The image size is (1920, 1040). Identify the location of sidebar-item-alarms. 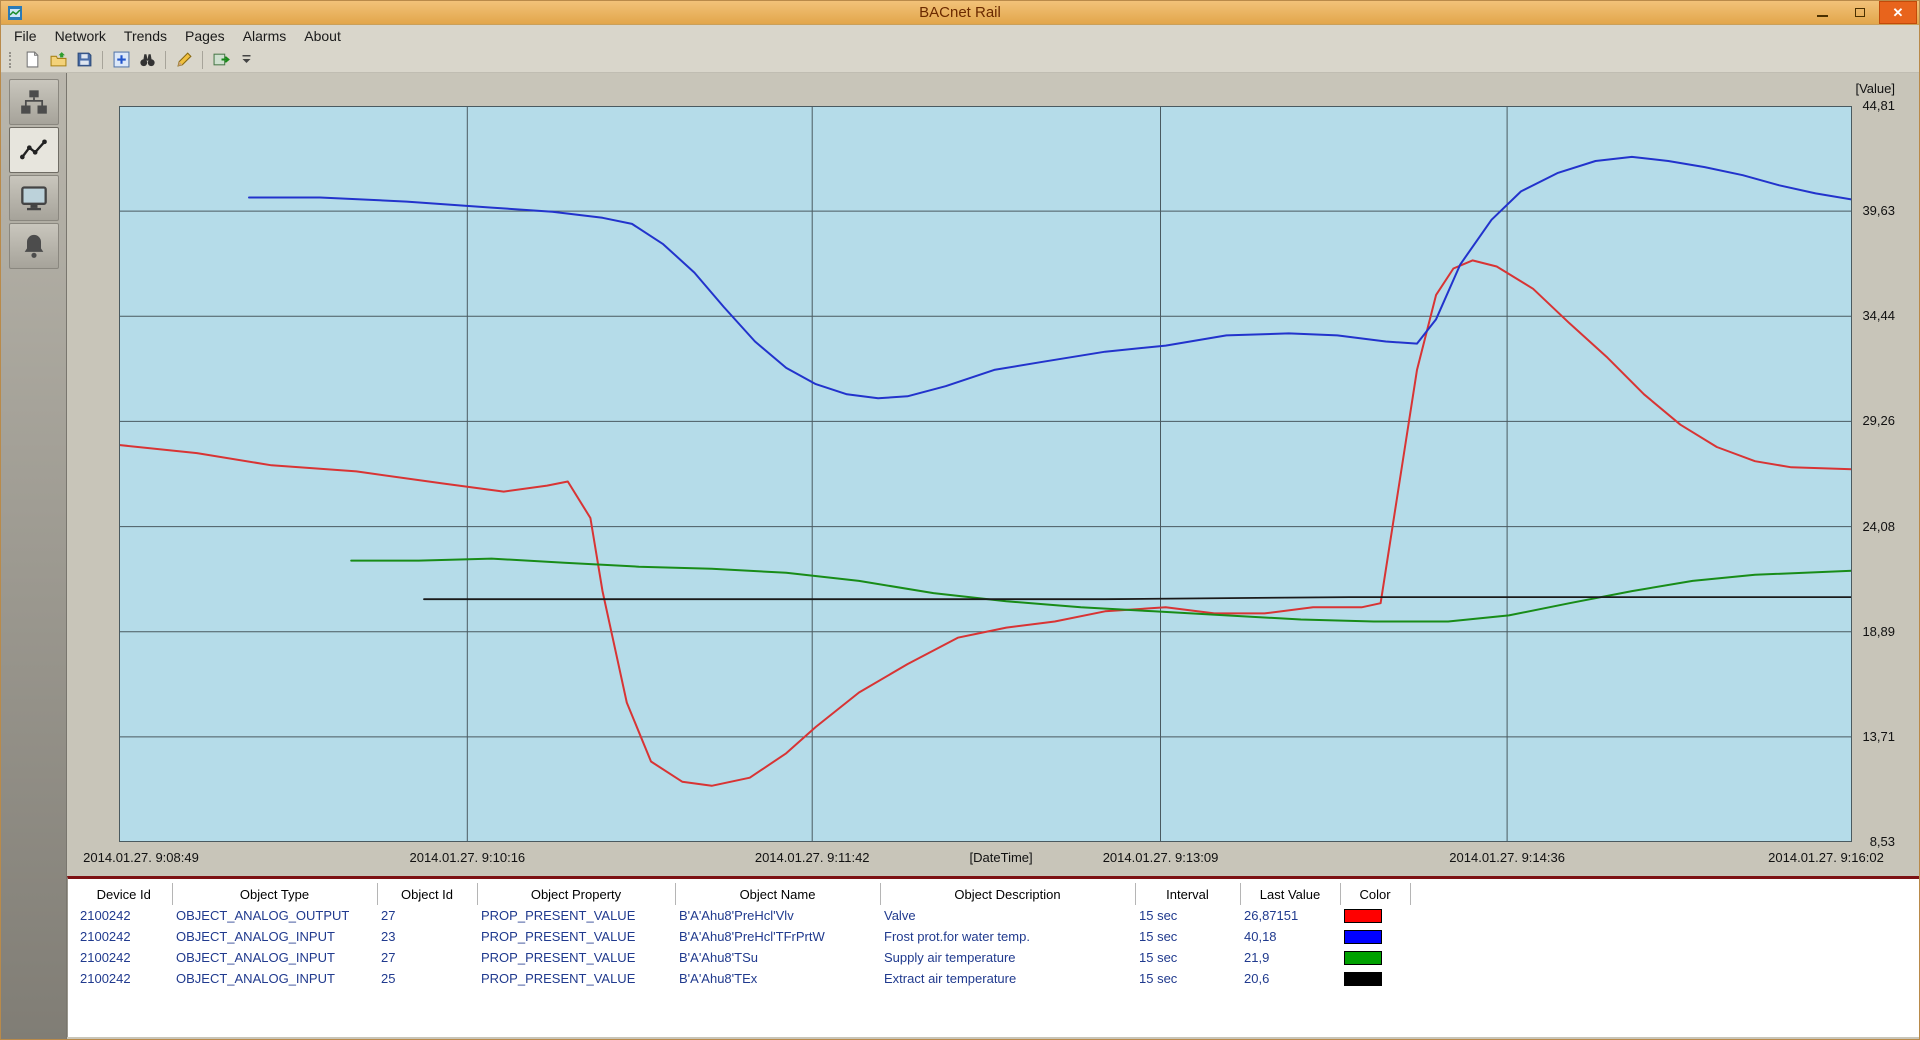
(34, 246).